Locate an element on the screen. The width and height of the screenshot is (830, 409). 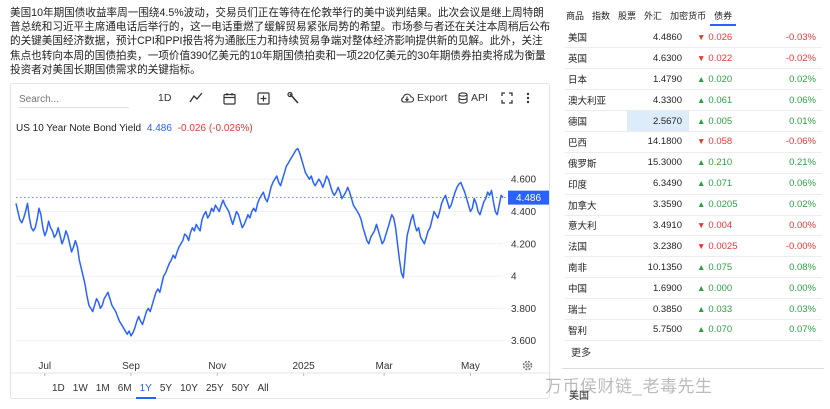
calendar-button is located at coordinates (229, 98).